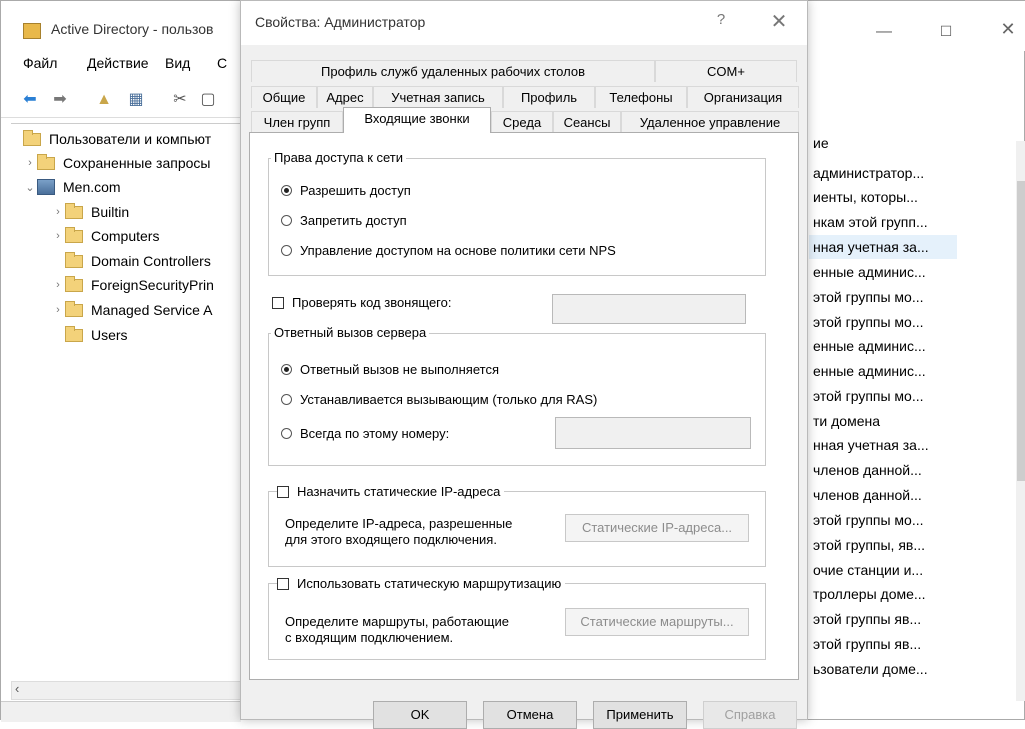 This screenshot has height=729, width=1025. What do you see at coordinates (885, 421) in the screenshot?
I see `list-item: ти домена` at bounding box center [885, 421].